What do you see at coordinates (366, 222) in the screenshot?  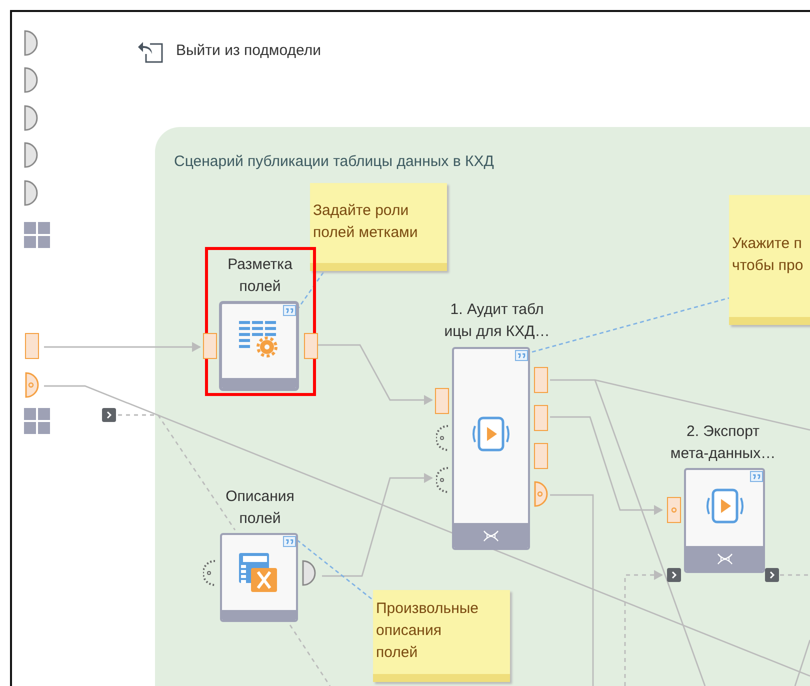 I see `note-text: Задайте роли полей метками` at bounding box center [366, 222].